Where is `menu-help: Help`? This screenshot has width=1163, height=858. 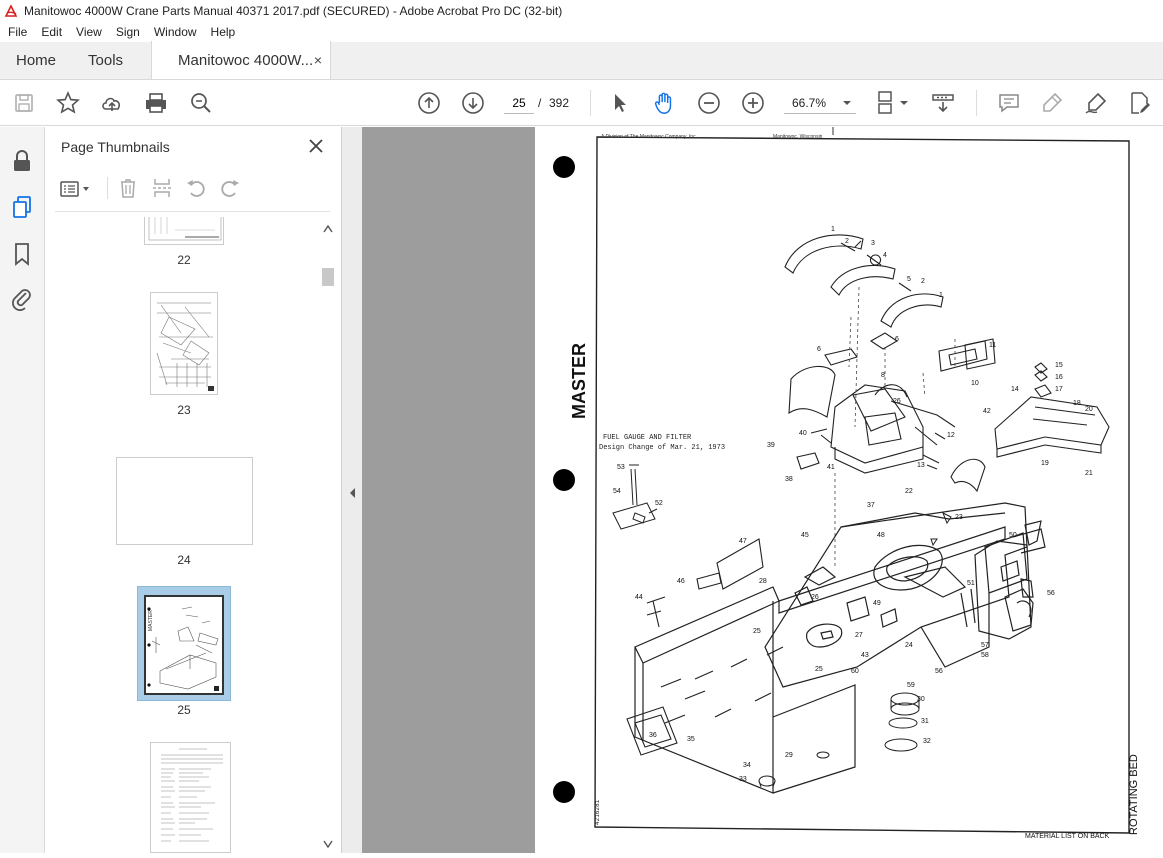 menu-help: Help is located at coordinates (222, 32).